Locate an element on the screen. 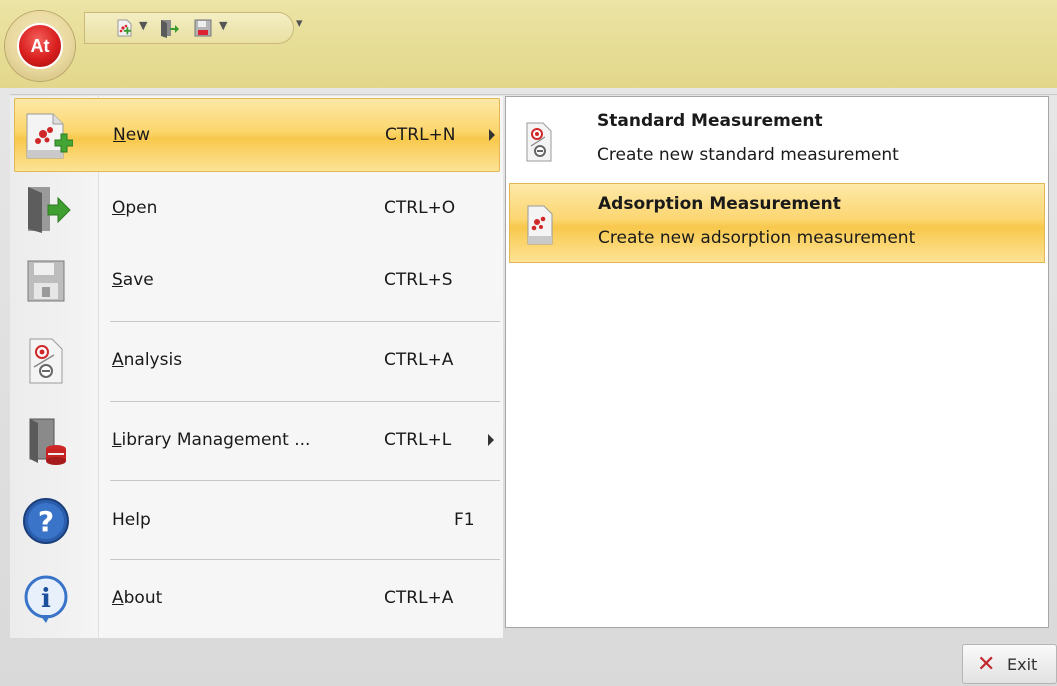 Image resolution: width=1057 pixels, height=686 pixels. menu-item-shortcut: CTRL+N is located at coordinates (420, 135).